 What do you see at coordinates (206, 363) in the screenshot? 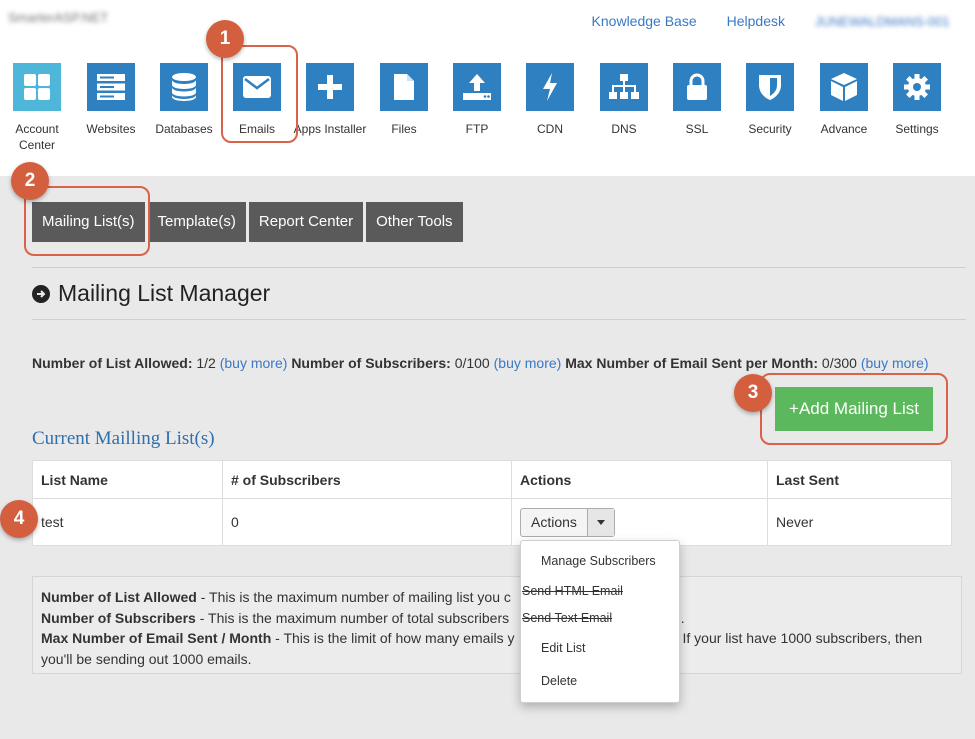
I see `lists-allowed-value: 1/2` at bounding box center [206, 363].